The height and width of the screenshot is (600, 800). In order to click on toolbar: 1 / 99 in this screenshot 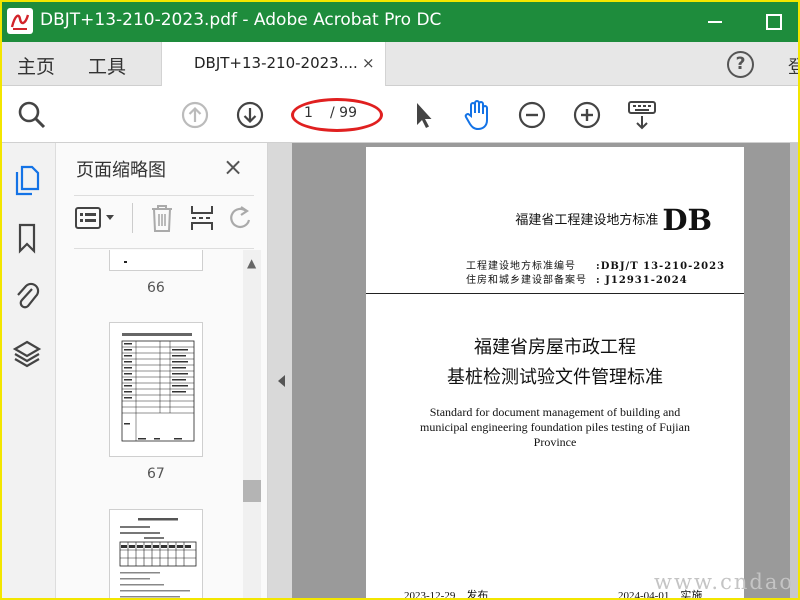, I will do `click(400, 114)`.